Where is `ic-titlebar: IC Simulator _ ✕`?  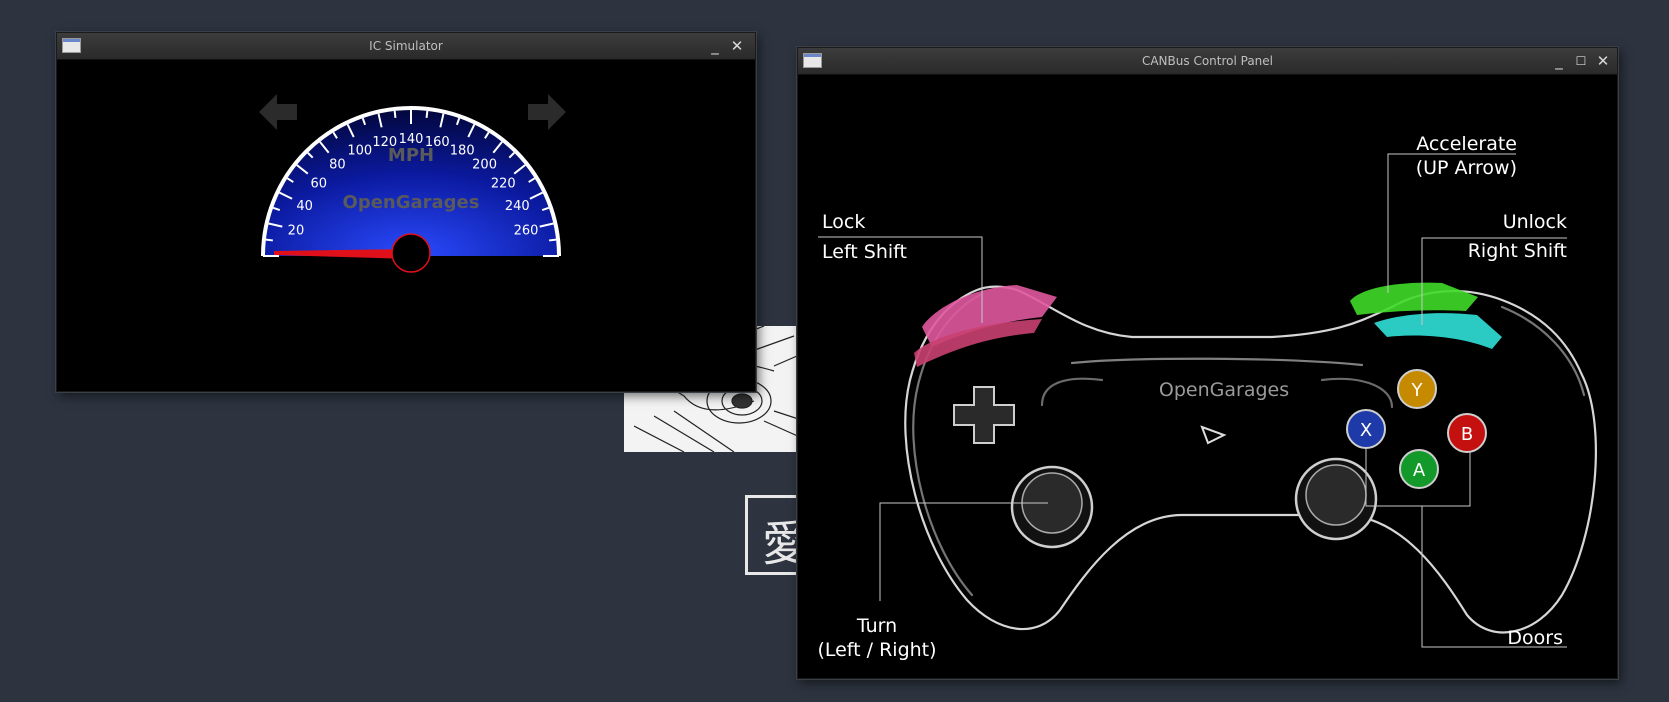 ic-titlebar: IC Simulator _ ✕ is located at coordinates (406, 46).